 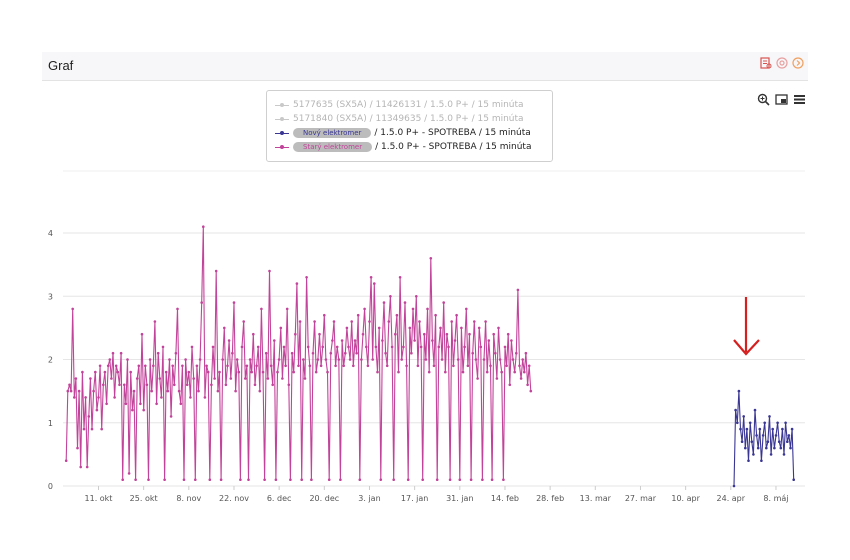 What do you see at coordinates (234, 498) in the screenshot?
I see `x-tick-label: 22. nov` at bounding box center [234, 498].